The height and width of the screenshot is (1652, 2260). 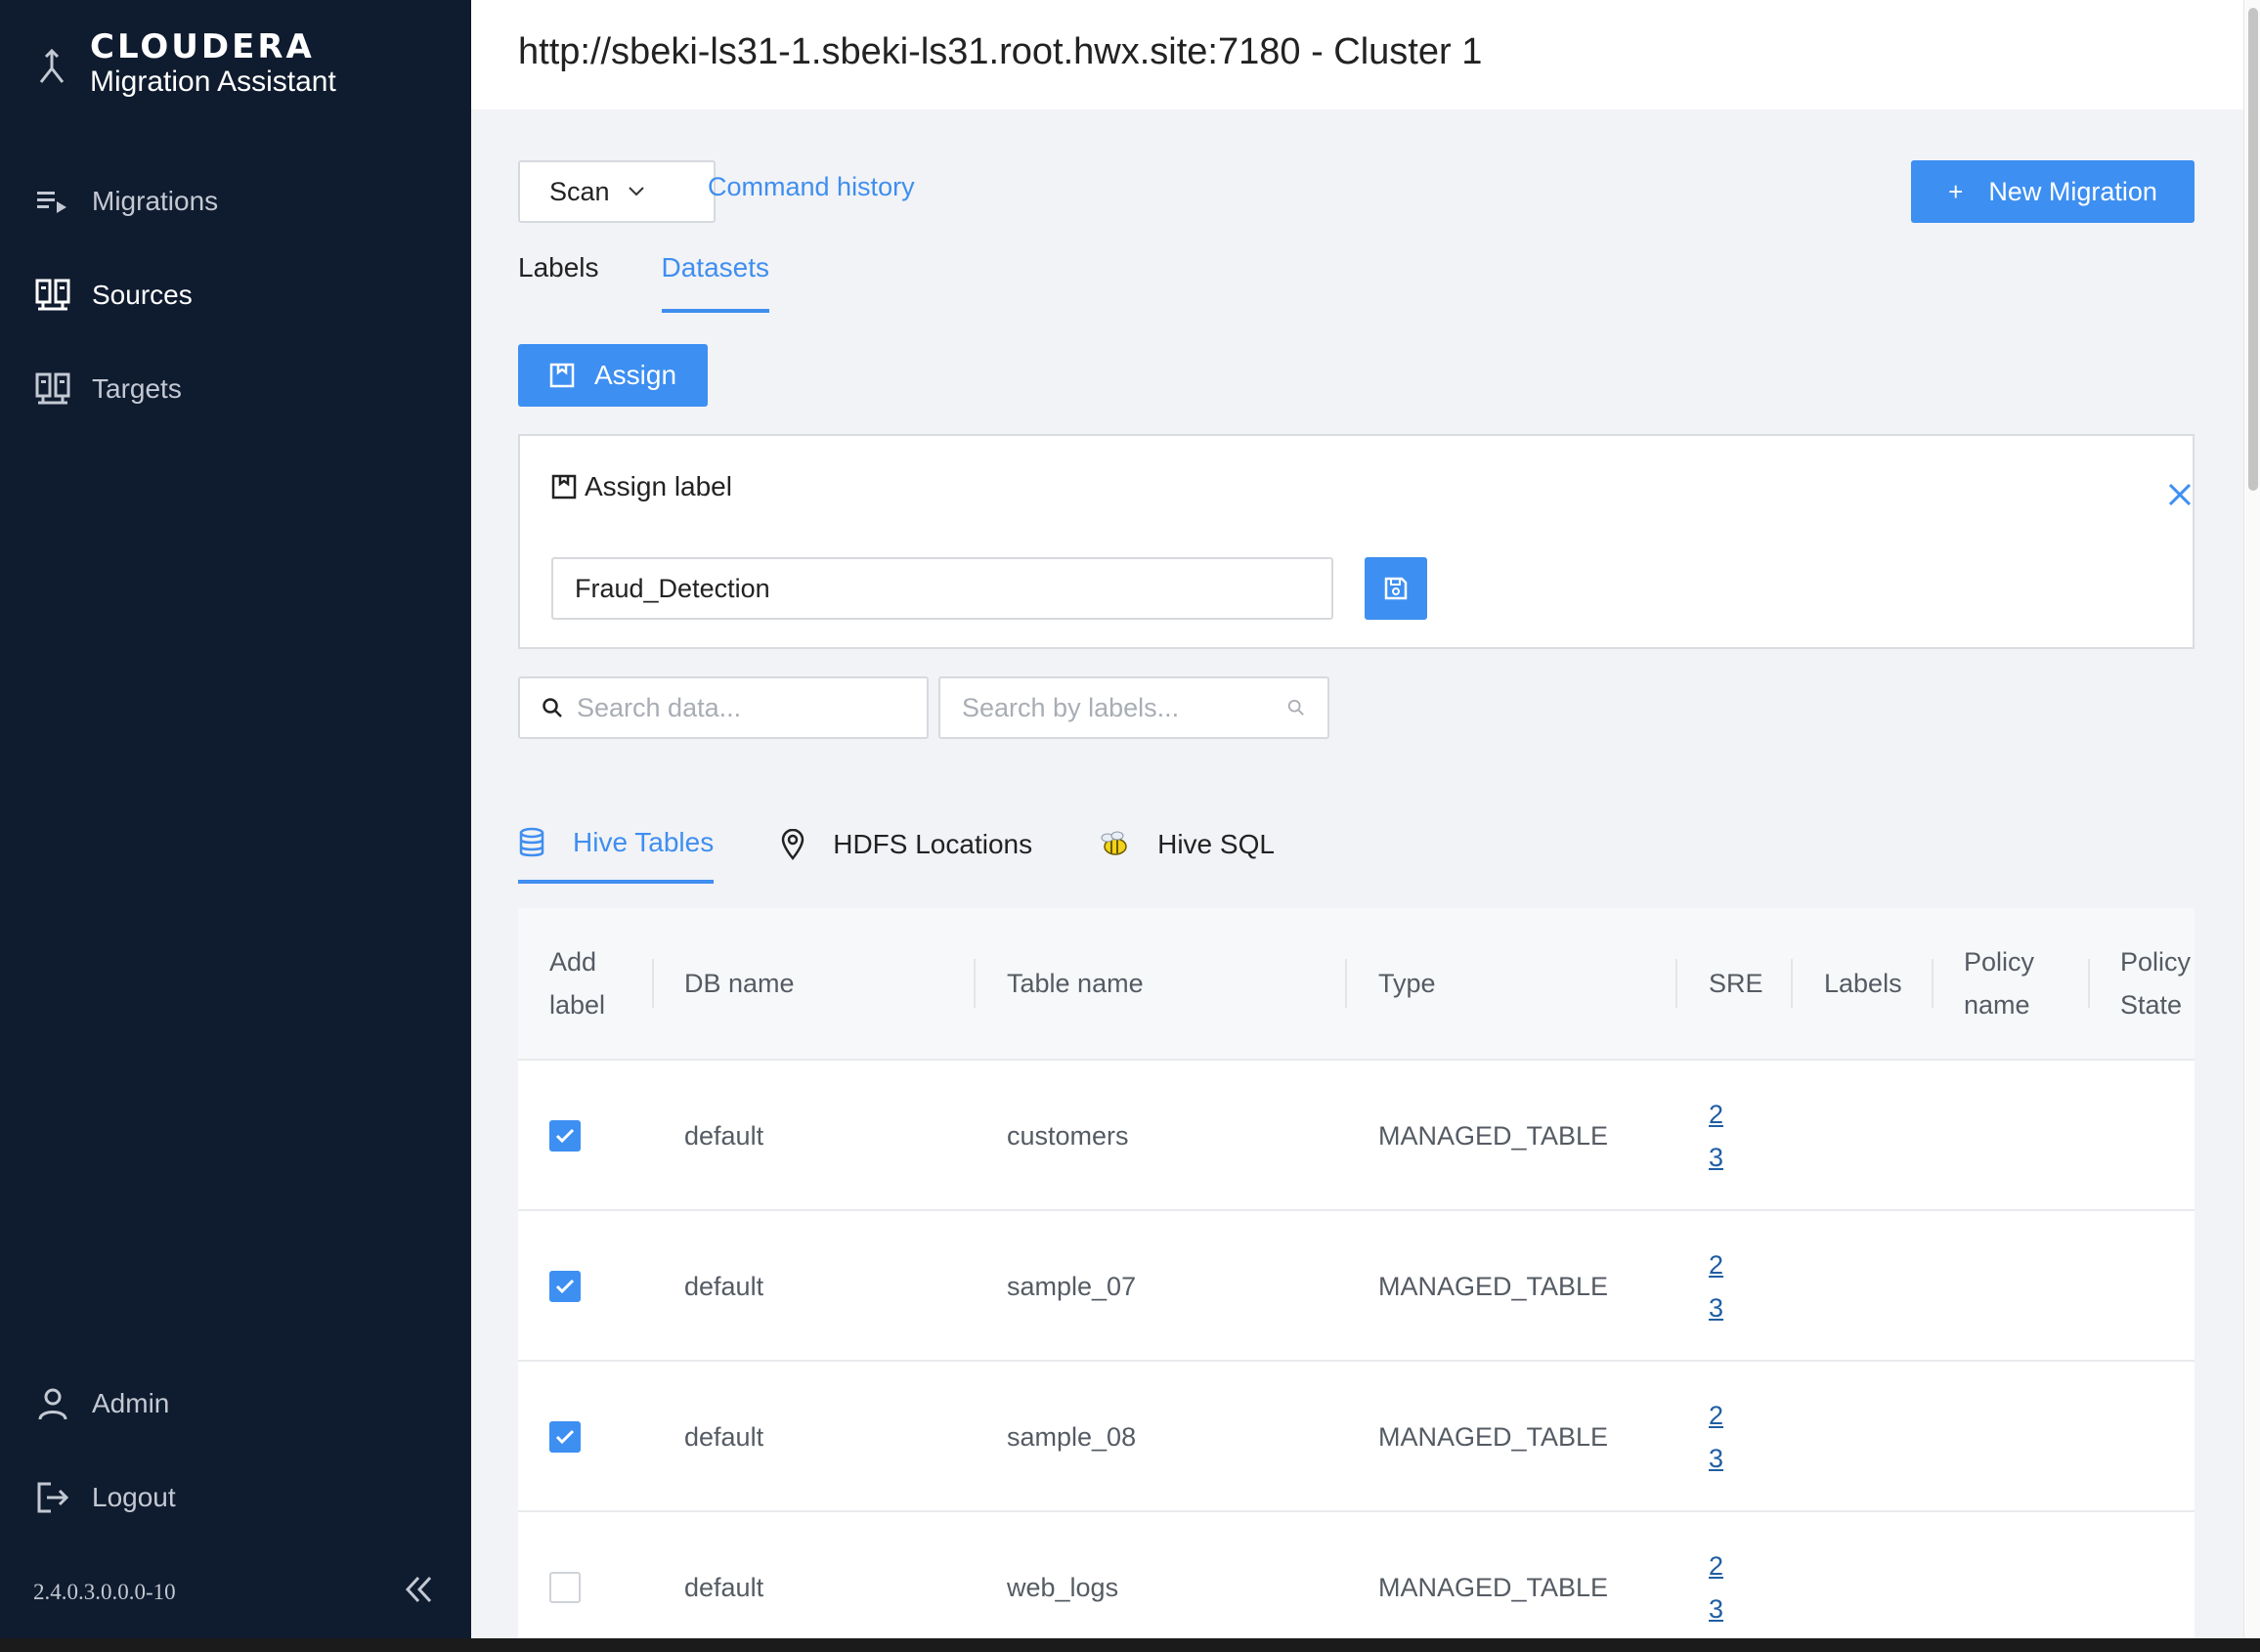 I want to click on double-chevron-left-icon, so click(x=418, y=1589).